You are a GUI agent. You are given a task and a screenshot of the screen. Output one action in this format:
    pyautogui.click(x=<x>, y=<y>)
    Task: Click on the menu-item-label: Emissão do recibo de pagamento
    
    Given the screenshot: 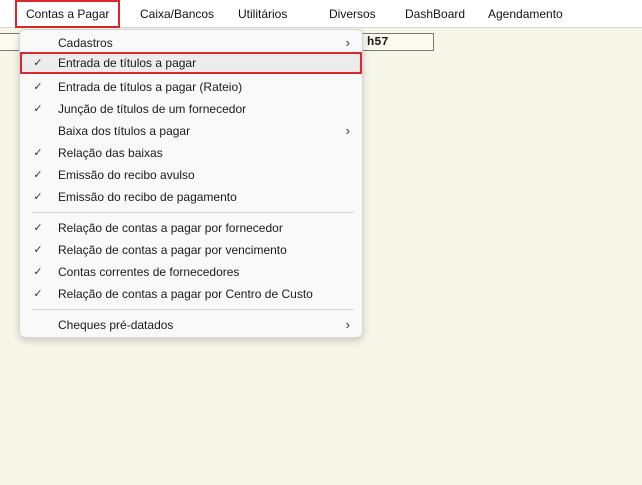 What is the action you would take?
    pyautogui.click(x=147, y=197)
    